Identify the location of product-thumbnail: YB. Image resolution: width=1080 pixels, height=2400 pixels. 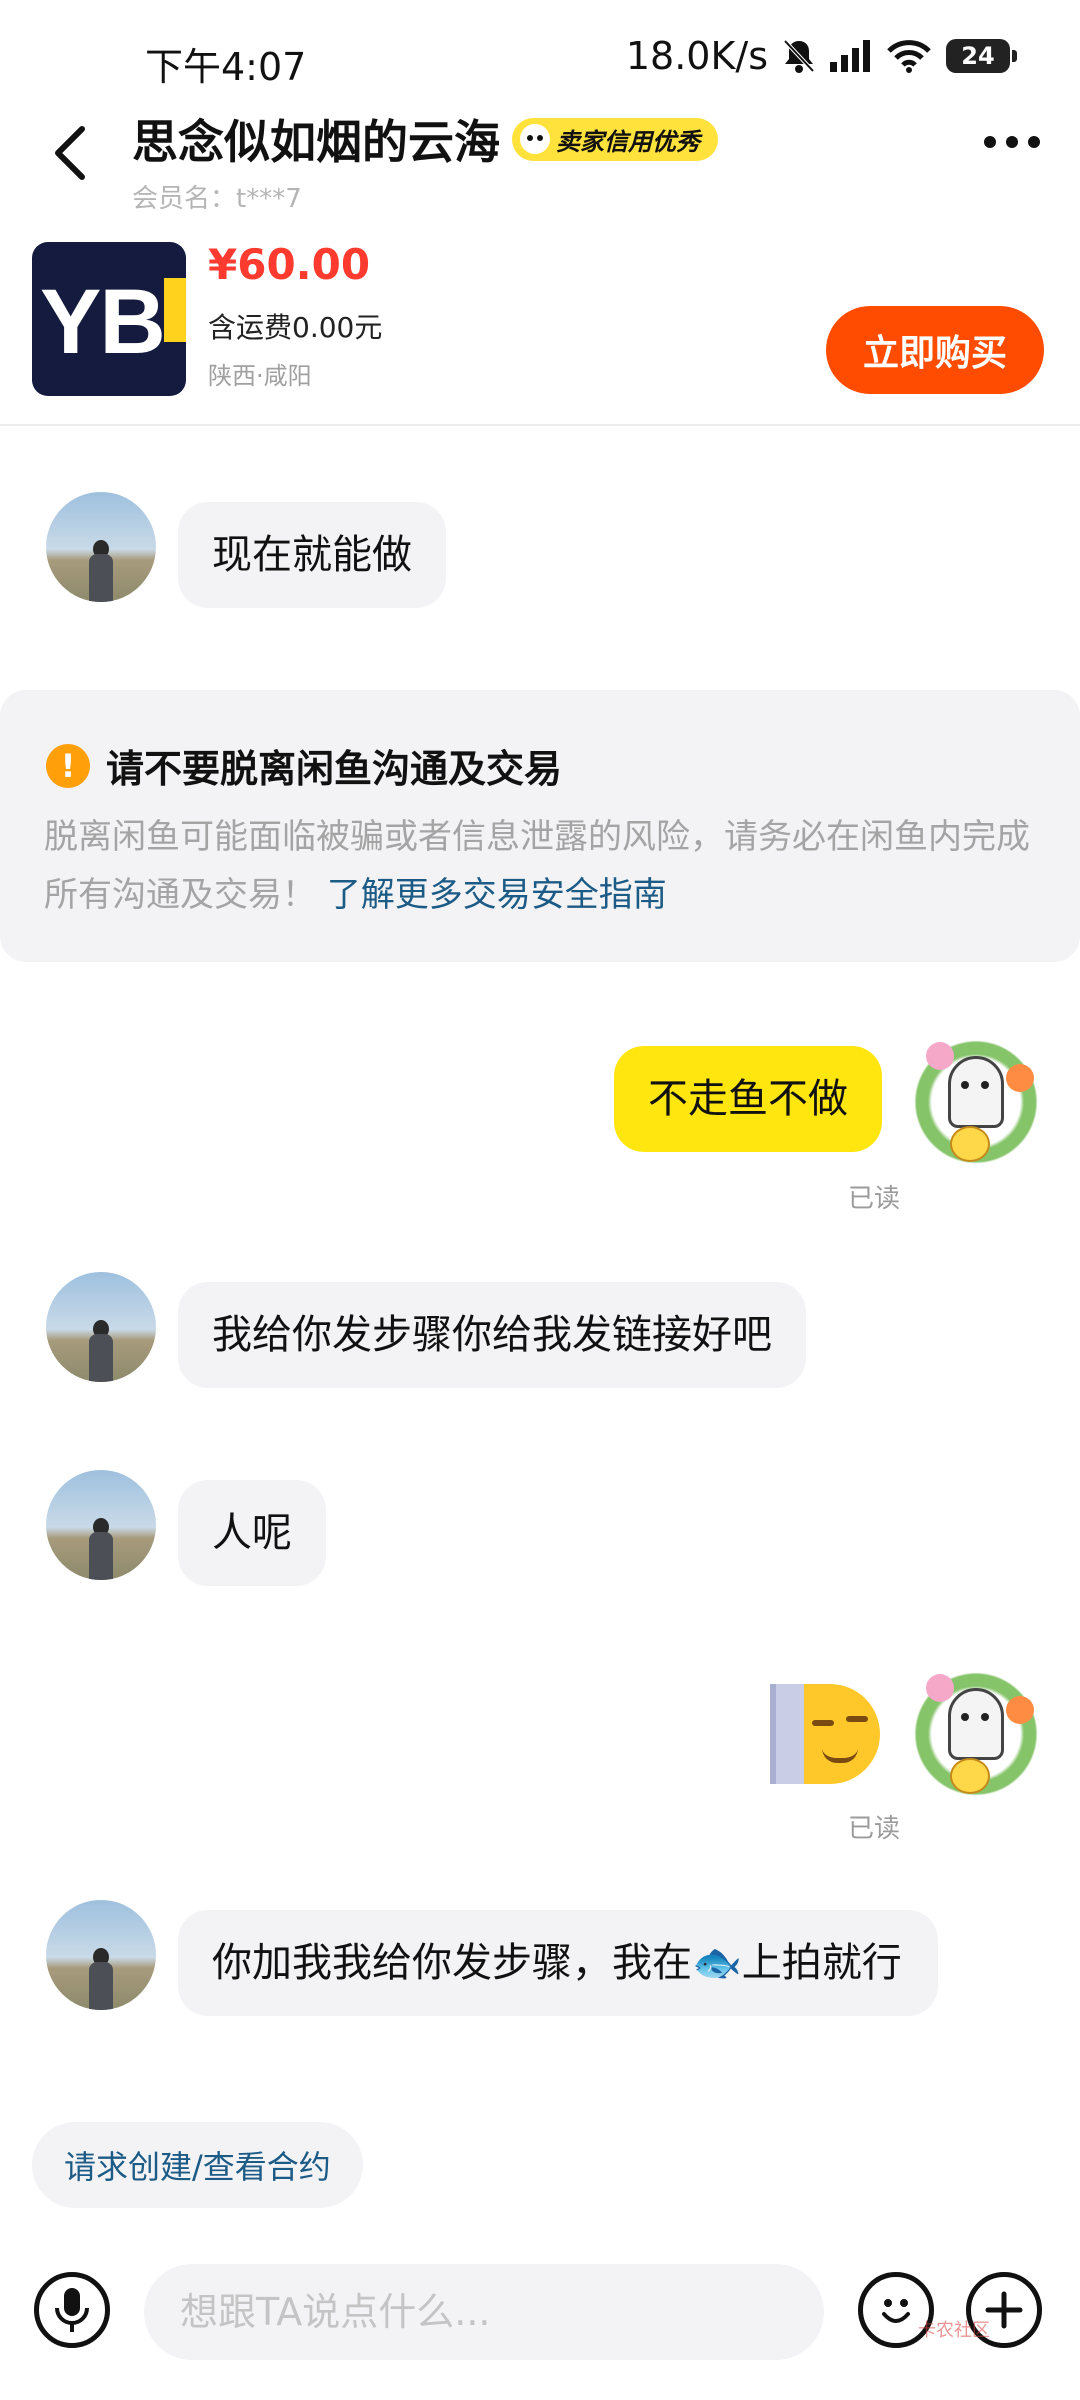
(109, 319).